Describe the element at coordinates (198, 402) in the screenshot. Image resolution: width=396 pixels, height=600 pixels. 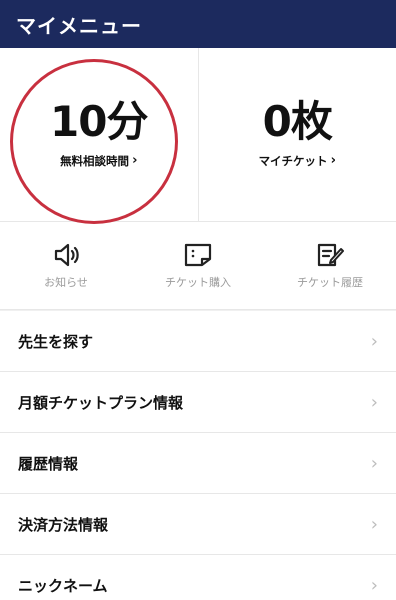
I see `menu-item-monthly-plan: 月額チケットプラン情報 ›` at that location.